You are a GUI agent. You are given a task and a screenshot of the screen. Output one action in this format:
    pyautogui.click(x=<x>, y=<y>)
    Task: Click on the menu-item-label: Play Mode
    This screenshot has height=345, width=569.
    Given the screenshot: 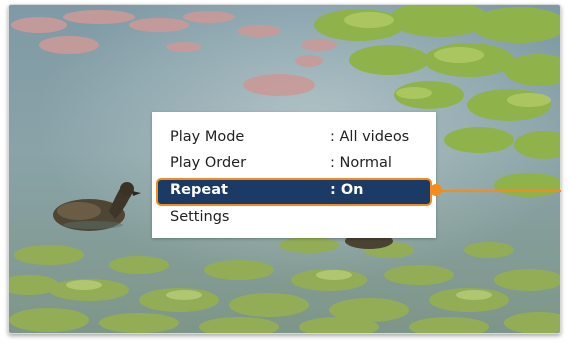 What is the action you would take?
    pyautogui.click(x=207, y=137)
    